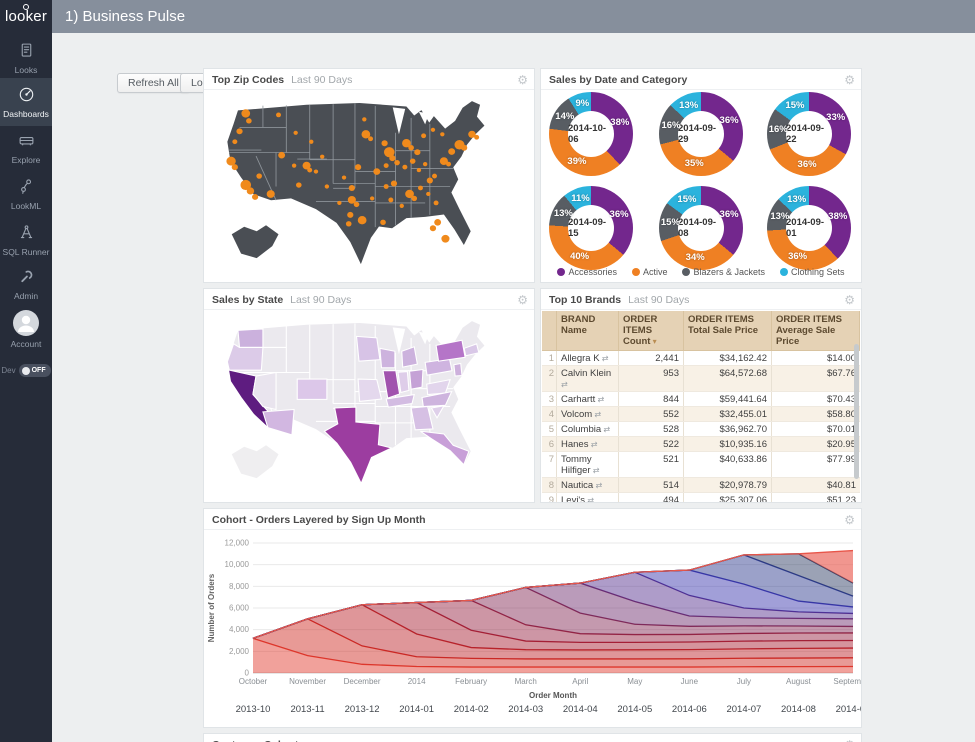 The image size is (975, 742). I want to click on donut-percent-label: 36%, so click(807, 164).